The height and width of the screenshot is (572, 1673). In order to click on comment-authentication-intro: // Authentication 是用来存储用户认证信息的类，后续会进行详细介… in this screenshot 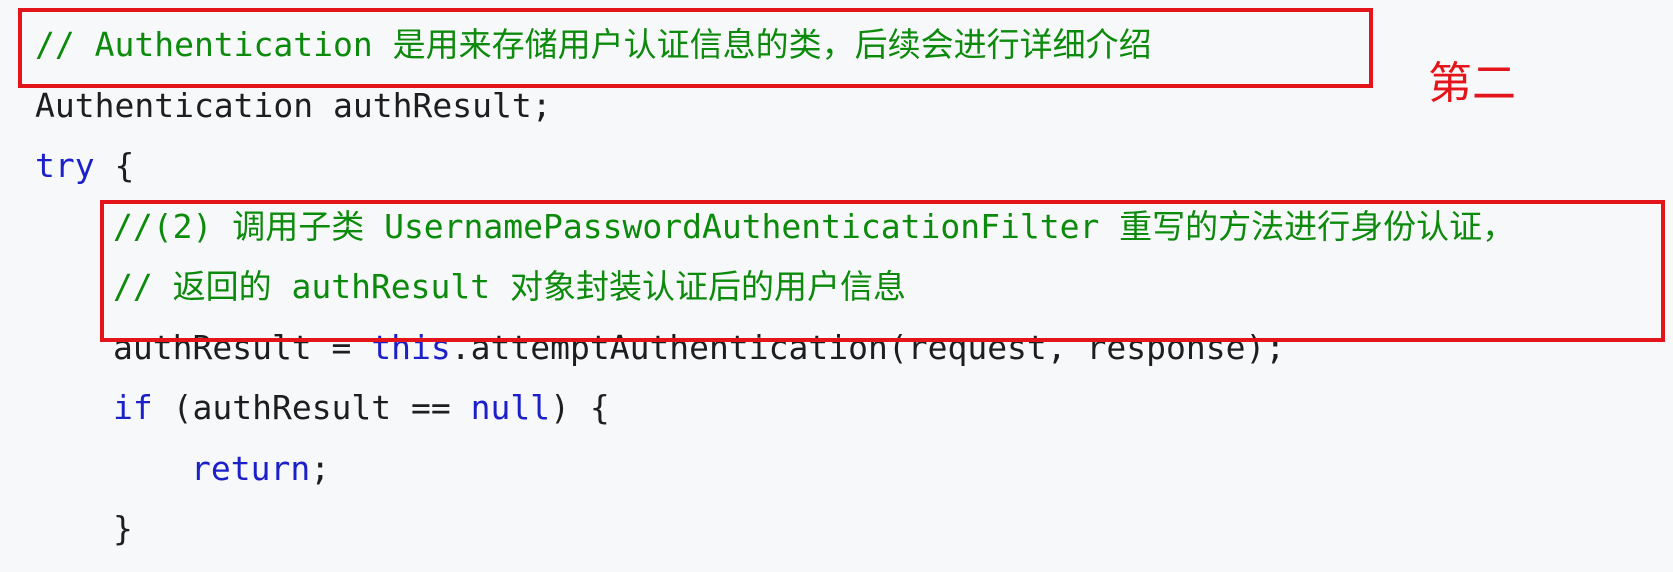, I will do `click(593, 44)`.